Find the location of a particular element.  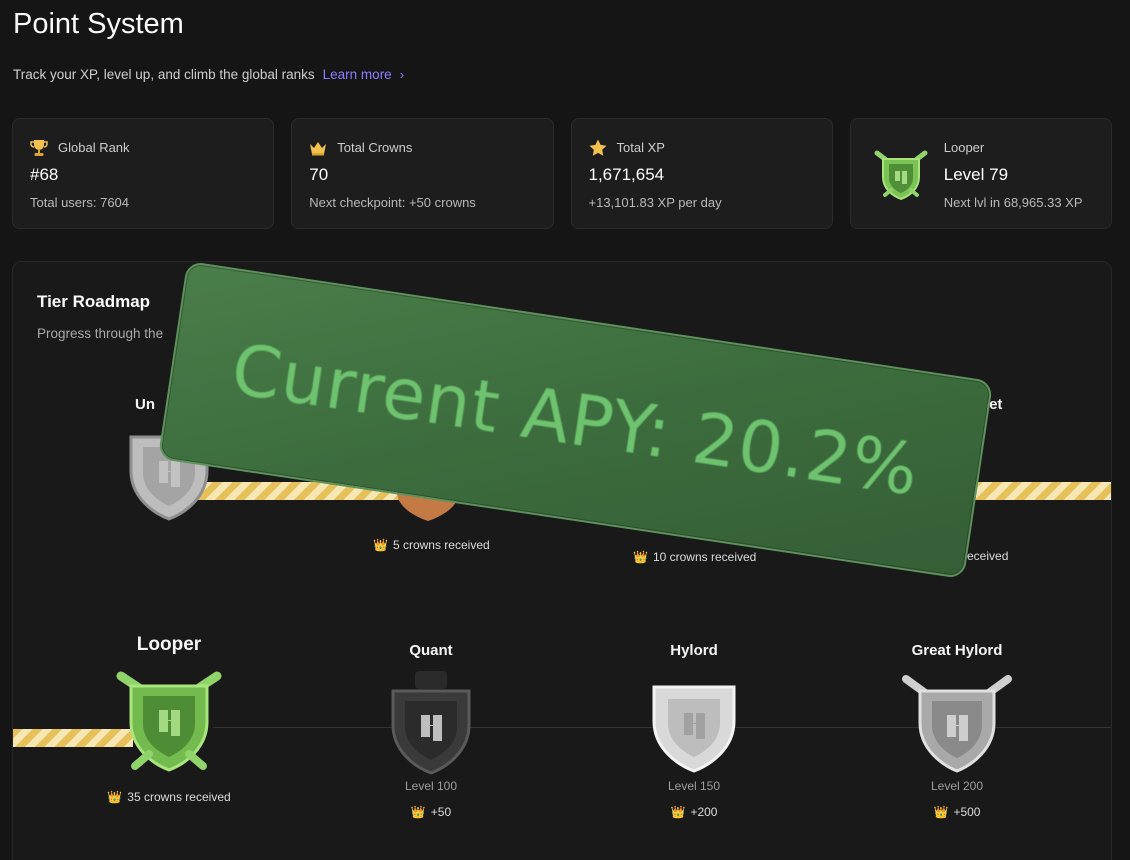

tier-hylord: Hylord Level 150 👑 +200 is located at coordinates (694, 730).